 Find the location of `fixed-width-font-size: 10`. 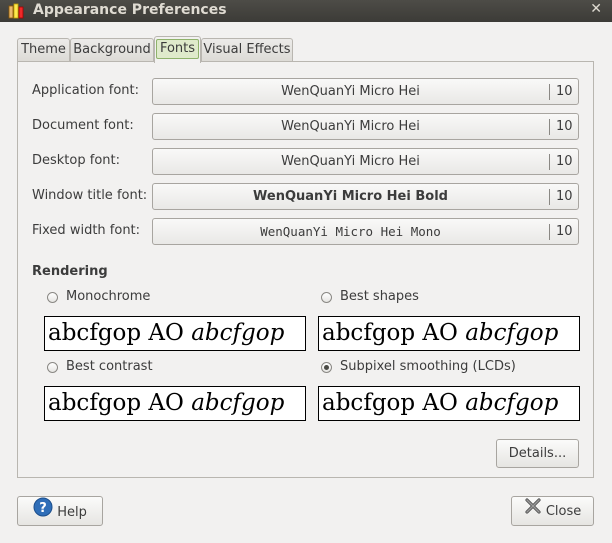

fixed-width-font-size: 10 is located at coordinates (564, 231).